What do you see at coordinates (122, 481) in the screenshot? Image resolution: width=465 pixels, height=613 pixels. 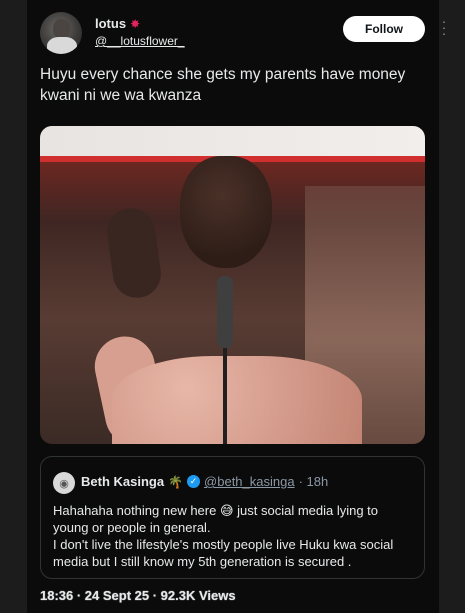 I see `quote-author-name: Beth Kasinga` at bounding box center [122, 481].